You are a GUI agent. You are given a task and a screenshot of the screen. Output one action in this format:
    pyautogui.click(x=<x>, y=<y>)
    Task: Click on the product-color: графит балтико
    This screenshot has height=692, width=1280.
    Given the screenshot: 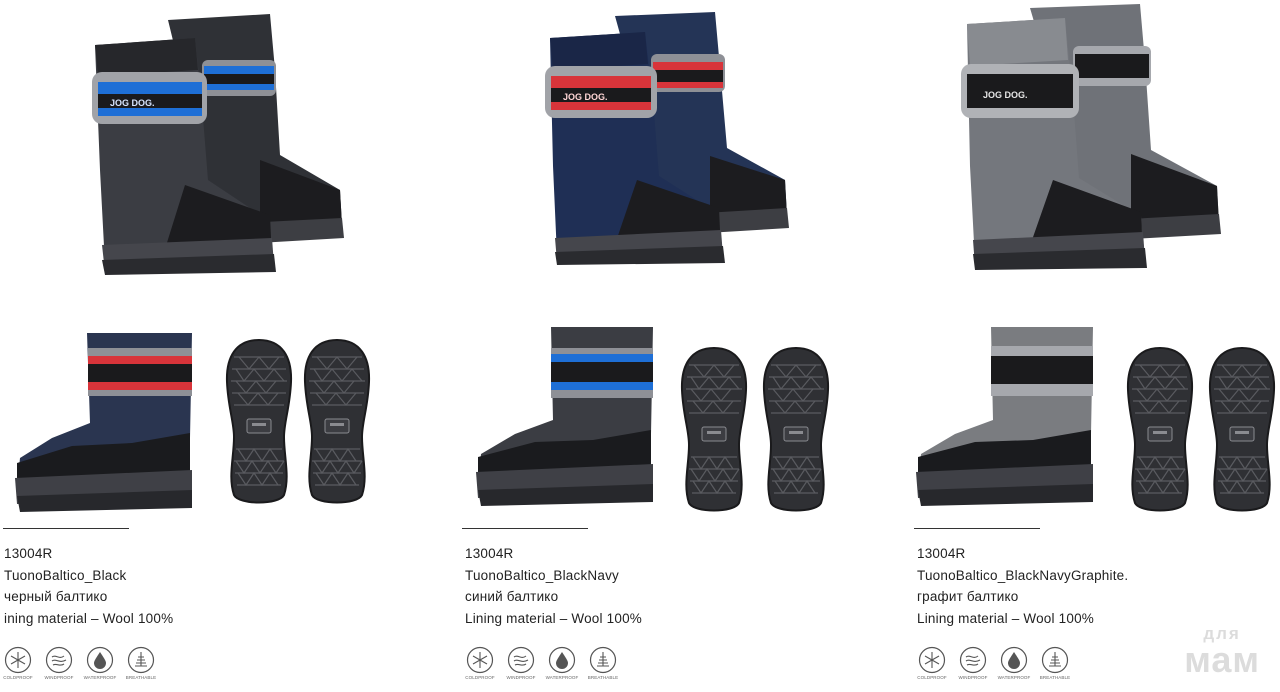 What is the action you would take?
    pyautogui.click(x=968, y=596)
    